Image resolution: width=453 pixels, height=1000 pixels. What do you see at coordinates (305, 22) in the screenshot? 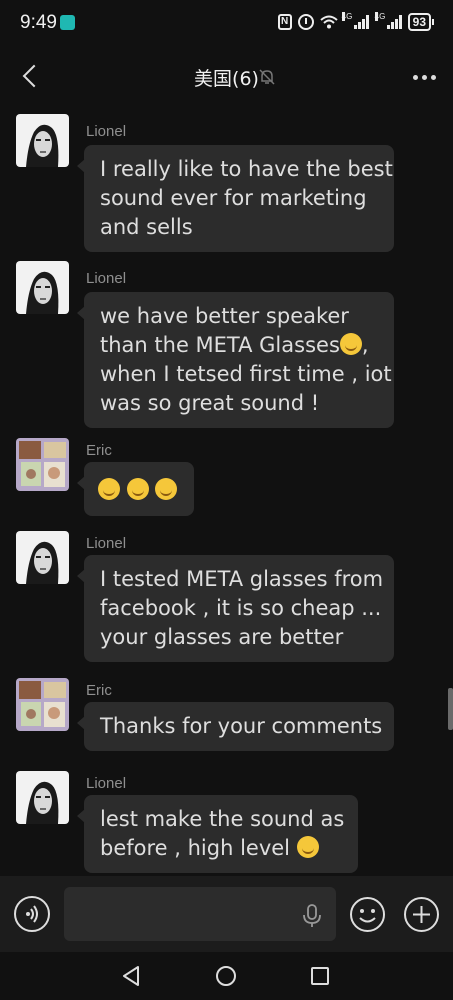
I see `alarm-icon` at bounding box center [305, 22].